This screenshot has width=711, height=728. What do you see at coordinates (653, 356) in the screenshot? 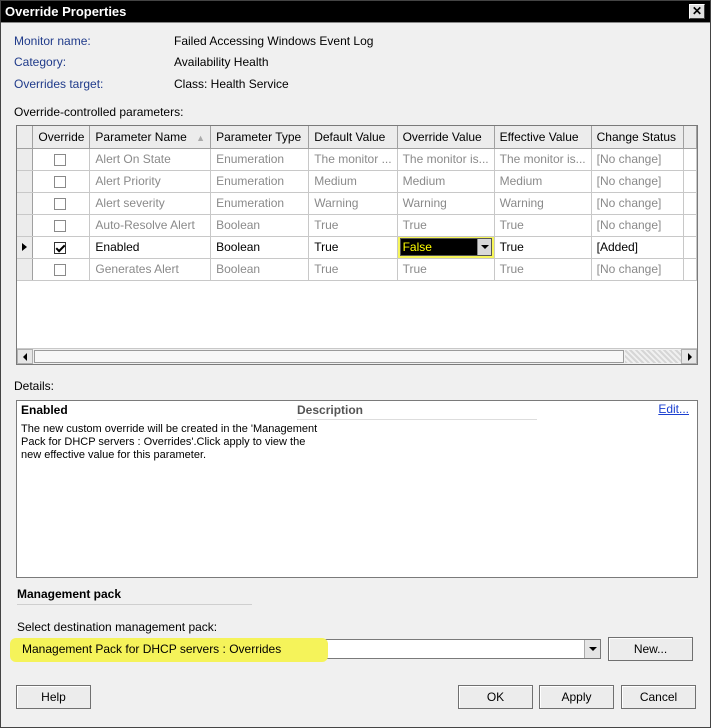
I see `scrollbar-track` at bounding box center [653, 356].